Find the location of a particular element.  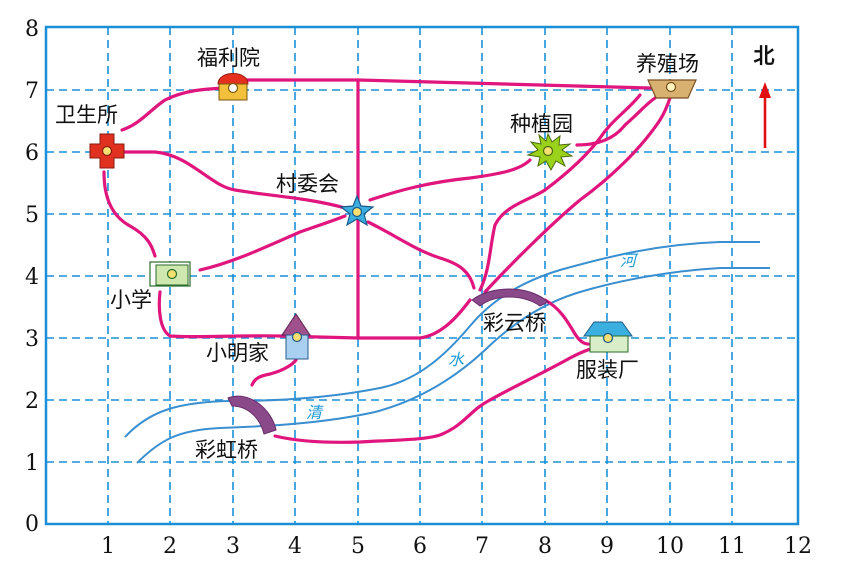

label-caiyunqiao: 彩云桥 is located at coordinates (514, 323).